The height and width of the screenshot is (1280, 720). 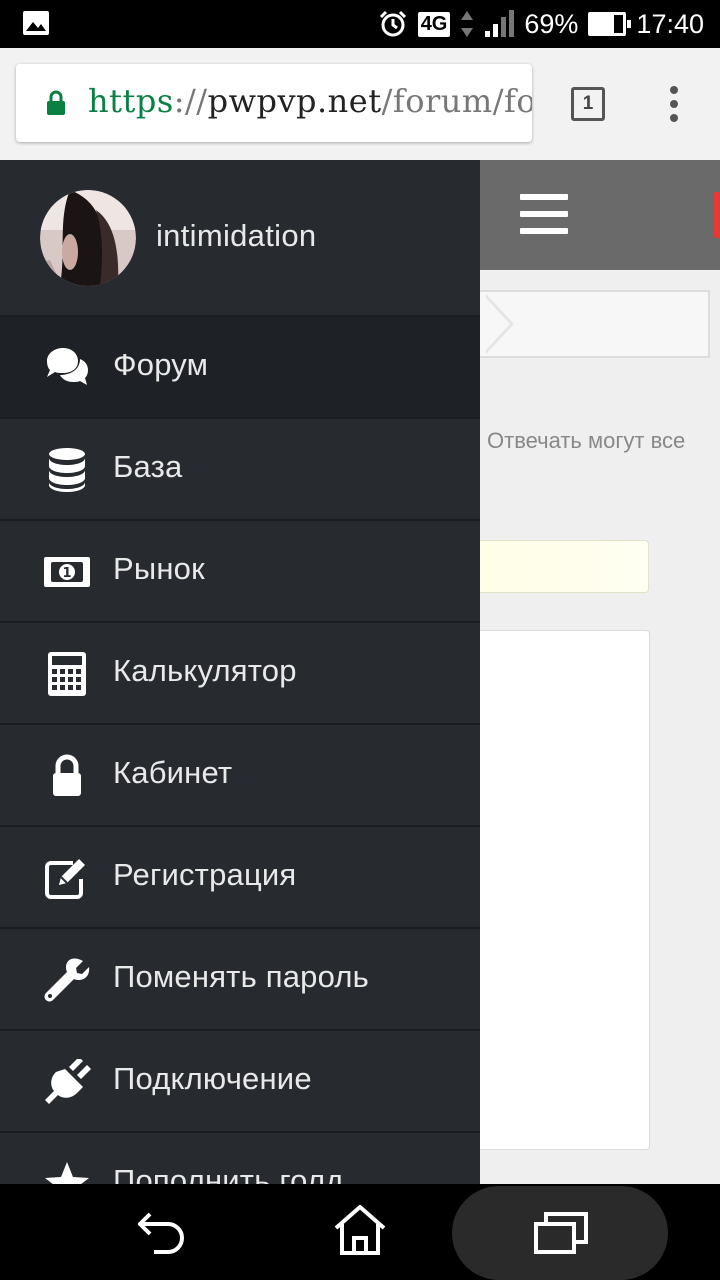 I want to click on menu-item-change-password: Поменять пароль, so click(x=240, y=980).